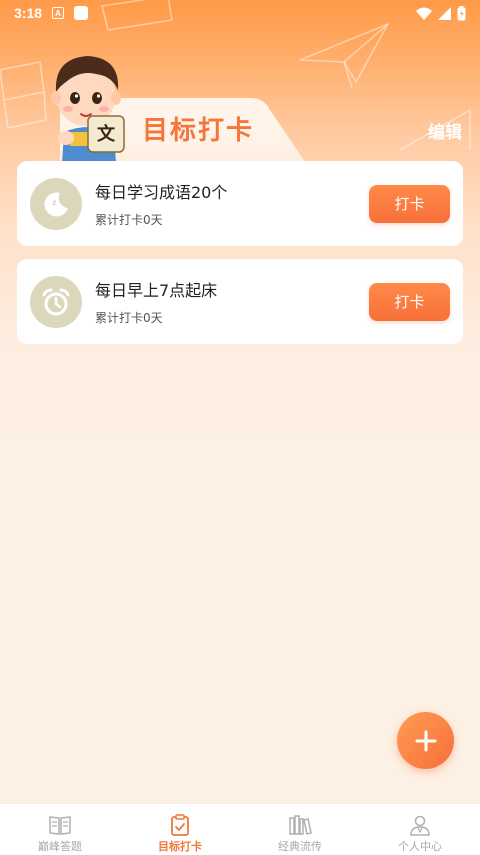 The width and height of the screenshot is (480, 855). I want to click on nav-label: 个人中心, so click(420, 846).